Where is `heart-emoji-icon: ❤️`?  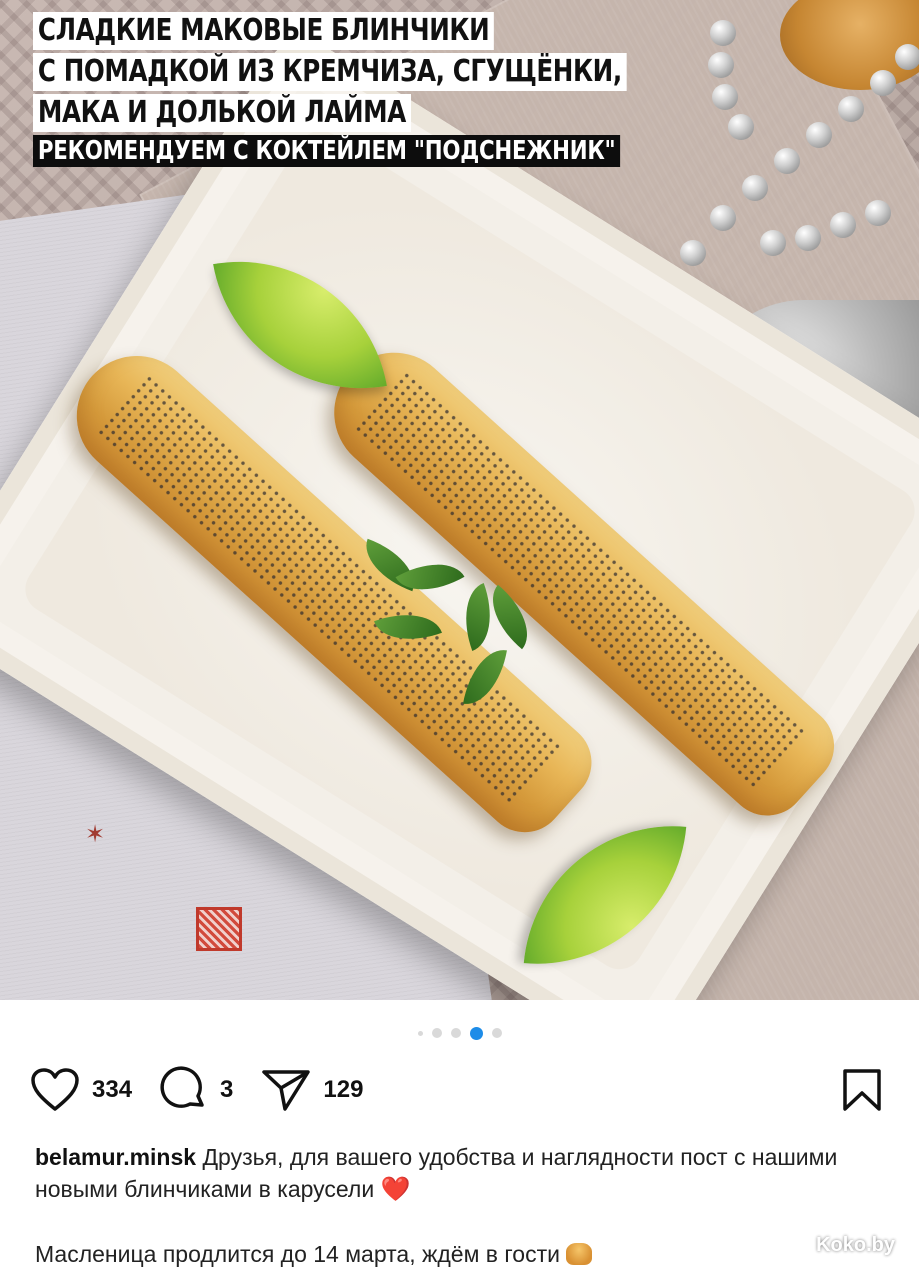 heart-emoji-icon: ❤️ is located at coordinates (395, 1189).